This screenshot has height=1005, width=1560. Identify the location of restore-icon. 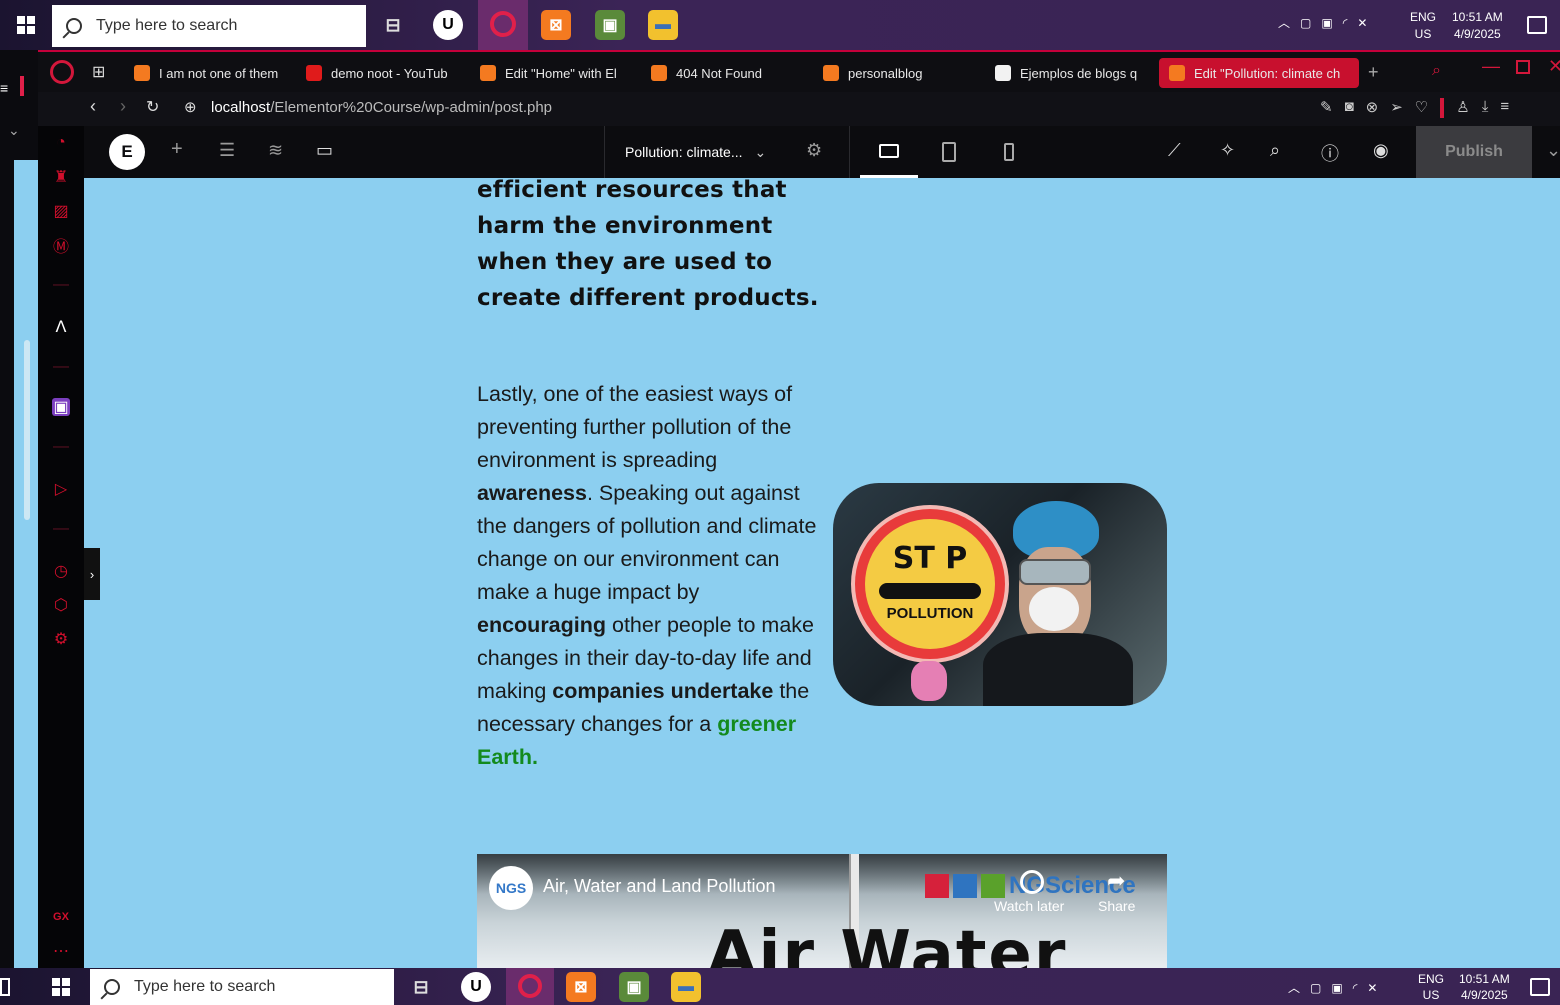
(1523, 67).